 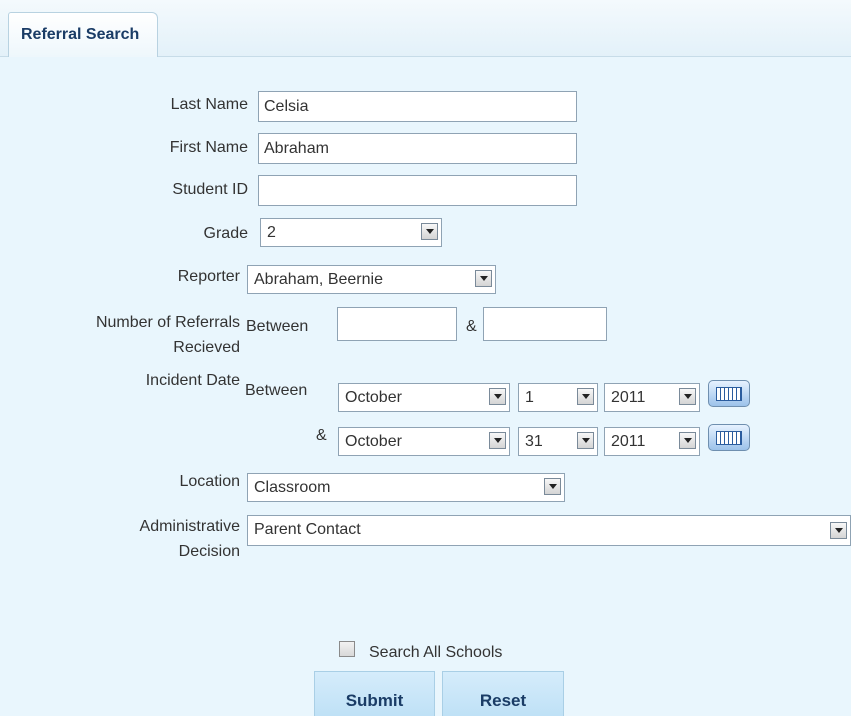 What do you see at coordinates (558, 441) in the screenshot?
I see `to-day-select: 31` at bounding box center [558, 441].